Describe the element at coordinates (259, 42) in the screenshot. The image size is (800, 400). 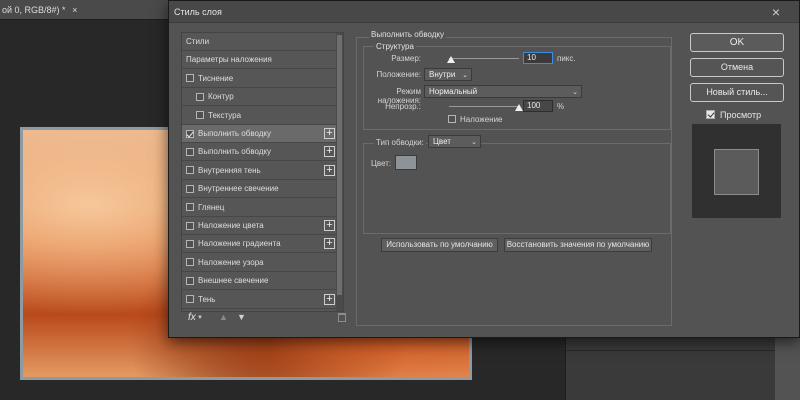
I see `style-list-item: Стили` at that location.